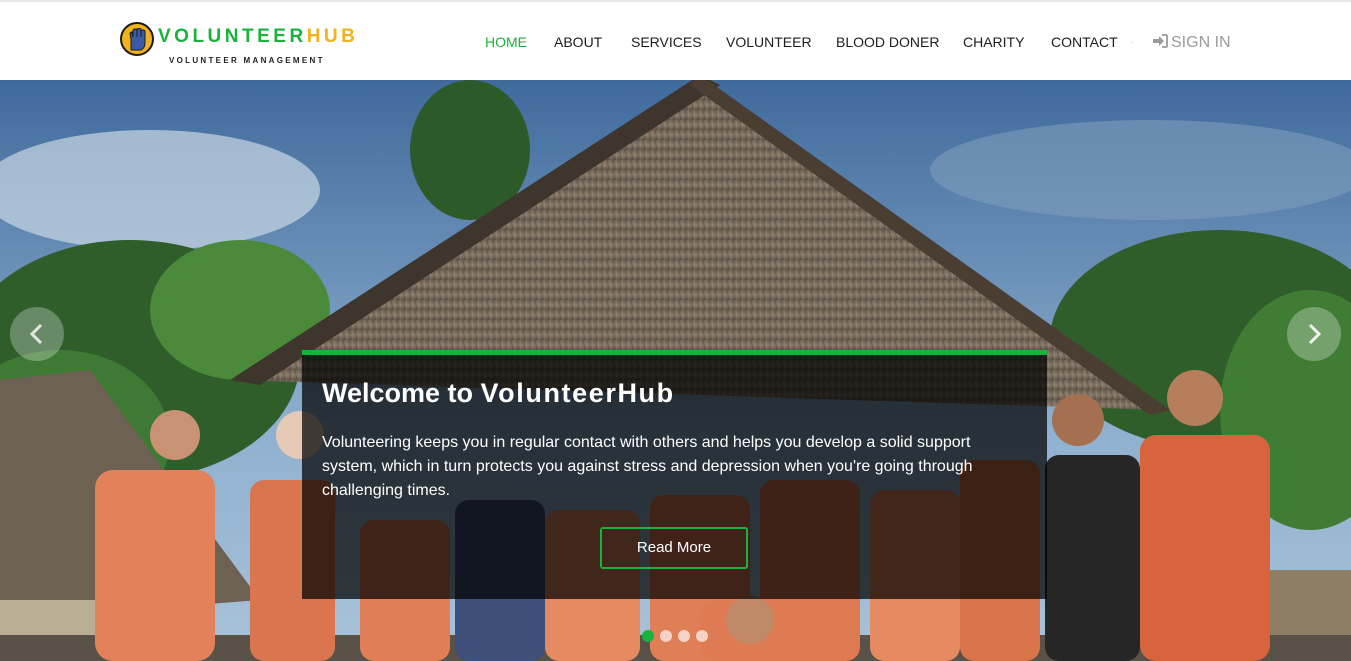 Image resolution: width=1351 pixels, height=661 pixels. I want to click on sign-in-icon, so click(1160, 41).